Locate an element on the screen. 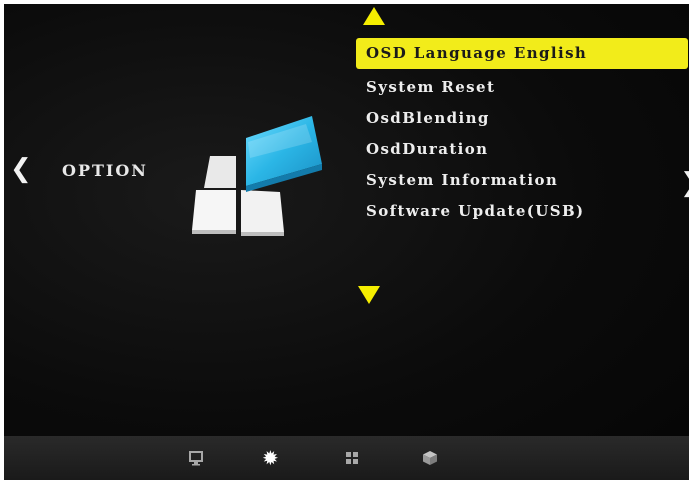 The height and width of the screenshot is (483, 693). menu-item-system-reset: System Reset is located at coordinates (522, 87).